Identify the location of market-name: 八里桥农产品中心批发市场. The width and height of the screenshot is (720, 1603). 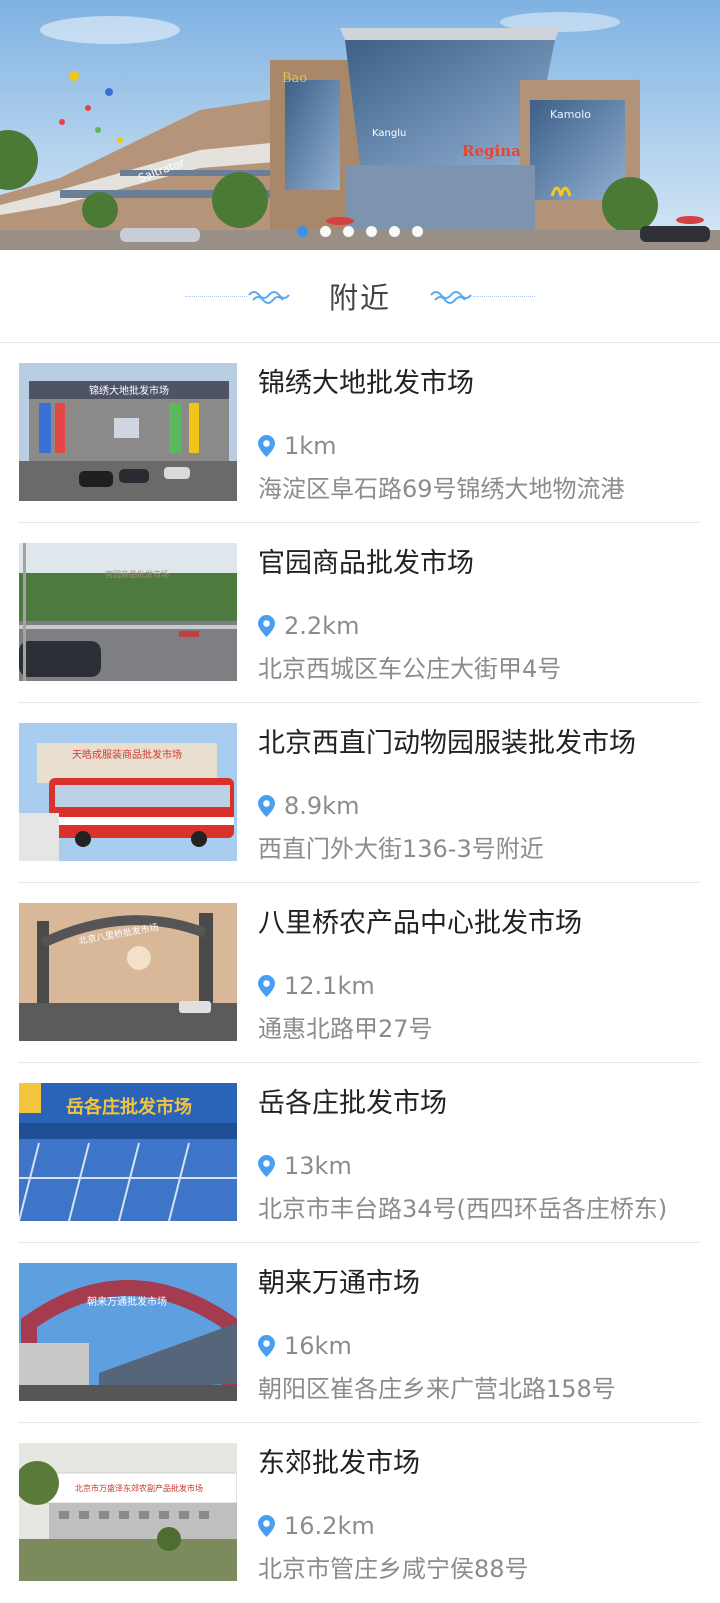
(420, 920).